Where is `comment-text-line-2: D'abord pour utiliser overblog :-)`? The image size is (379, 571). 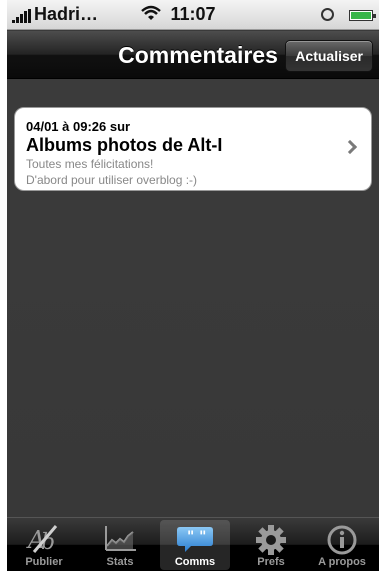 comment-text-line-2: D'abord pour utiliser overblog :-) is located at coordinates (112, 180).